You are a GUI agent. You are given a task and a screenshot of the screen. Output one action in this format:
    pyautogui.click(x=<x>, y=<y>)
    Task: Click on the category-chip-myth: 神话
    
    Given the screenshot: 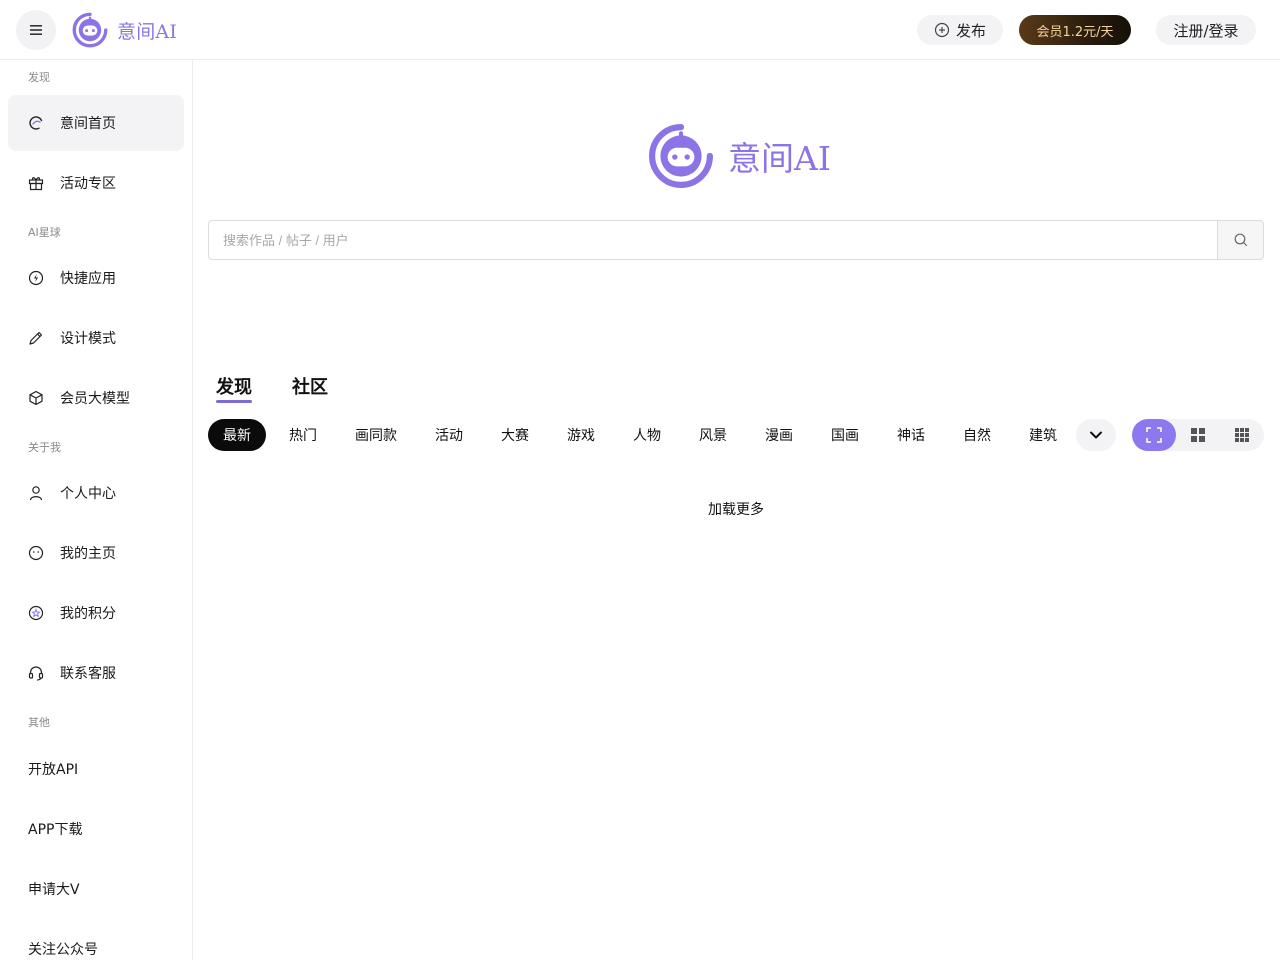 What is the action you would take?
    pyautogui.click(x=911, y=435)
    